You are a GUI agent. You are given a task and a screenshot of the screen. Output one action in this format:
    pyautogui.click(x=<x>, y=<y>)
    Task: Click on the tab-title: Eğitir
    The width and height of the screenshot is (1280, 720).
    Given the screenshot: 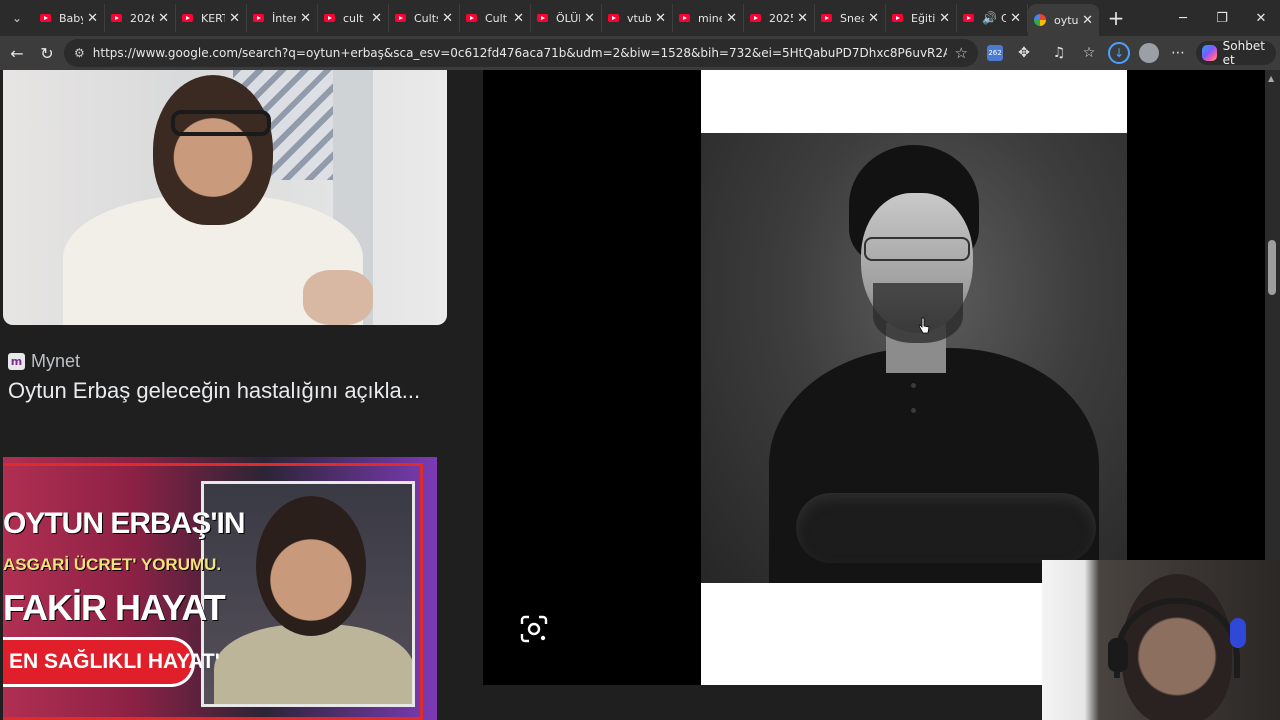 What is the action you would take?
    pyautogui.click(x=923, y=18)
    